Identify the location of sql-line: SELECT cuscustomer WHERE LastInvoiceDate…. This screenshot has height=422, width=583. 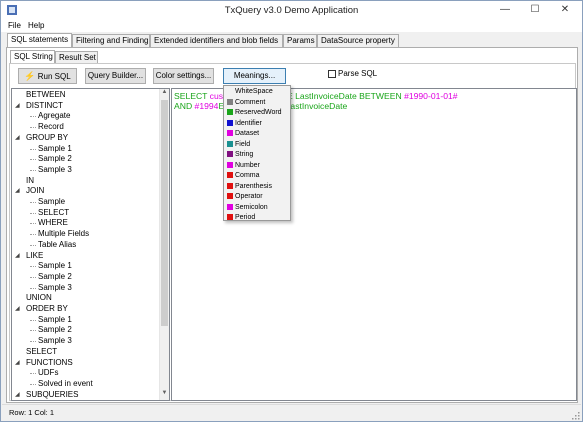
(316, 96).